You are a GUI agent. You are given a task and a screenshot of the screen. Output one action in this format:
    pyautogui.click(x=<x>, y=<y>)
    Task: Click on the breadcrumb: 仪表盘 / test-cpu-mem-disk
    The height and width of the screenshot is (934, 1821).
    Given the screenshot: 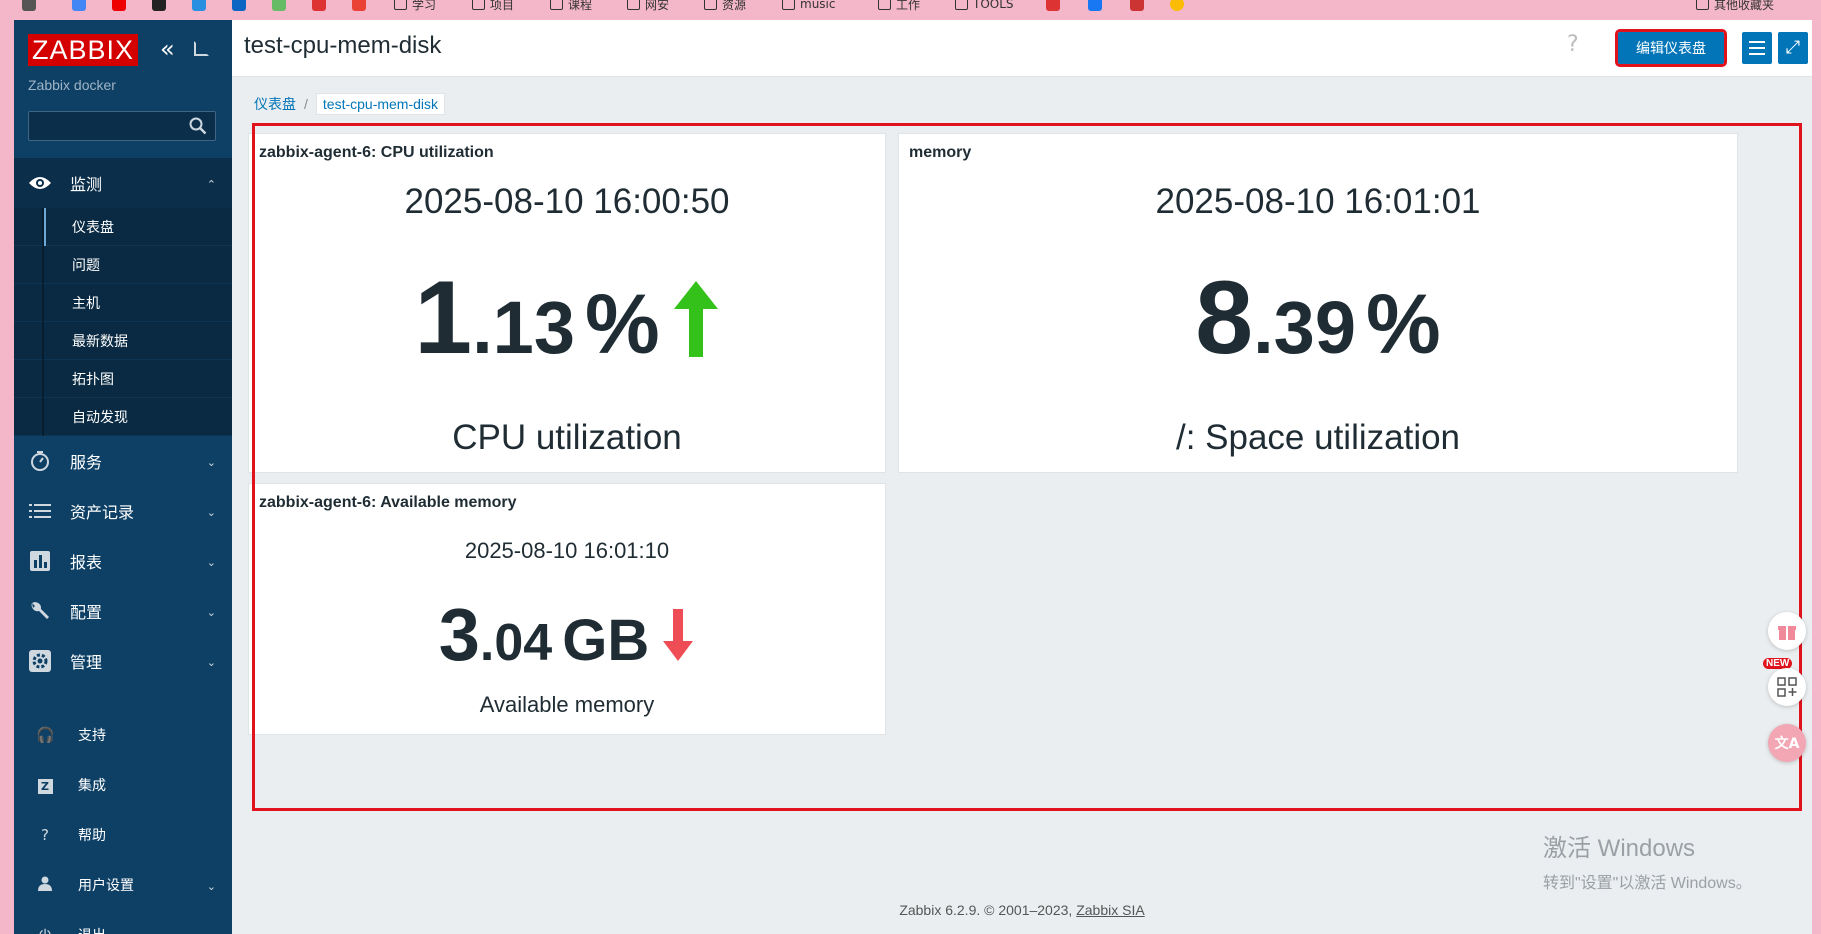 What is the action you would take?
    pyautogui.click(x=350, y=104)
    